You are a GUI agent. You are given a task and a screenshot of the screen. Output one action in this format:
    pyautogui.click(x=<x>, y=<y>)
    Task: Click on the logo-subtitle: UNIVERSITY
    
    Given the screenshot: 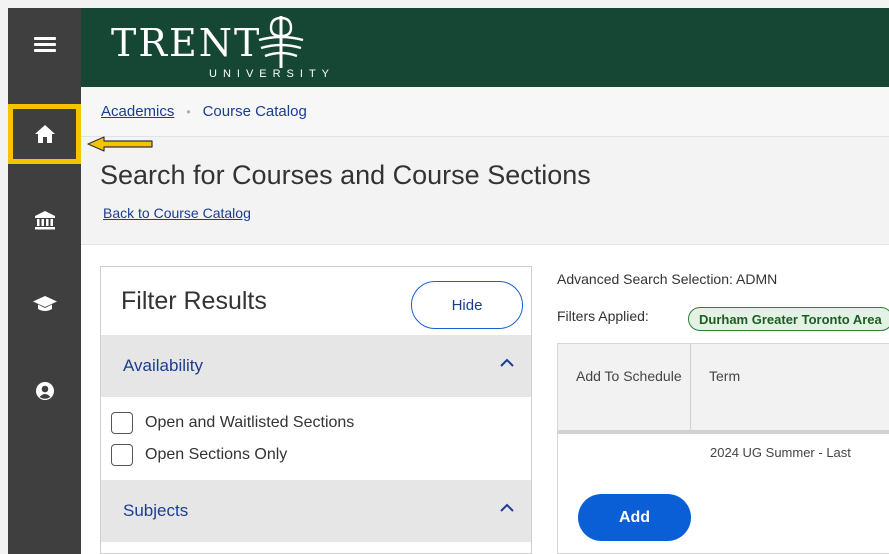 What is the action you would take?
    pyautogui.click(x=272, y=74)
    